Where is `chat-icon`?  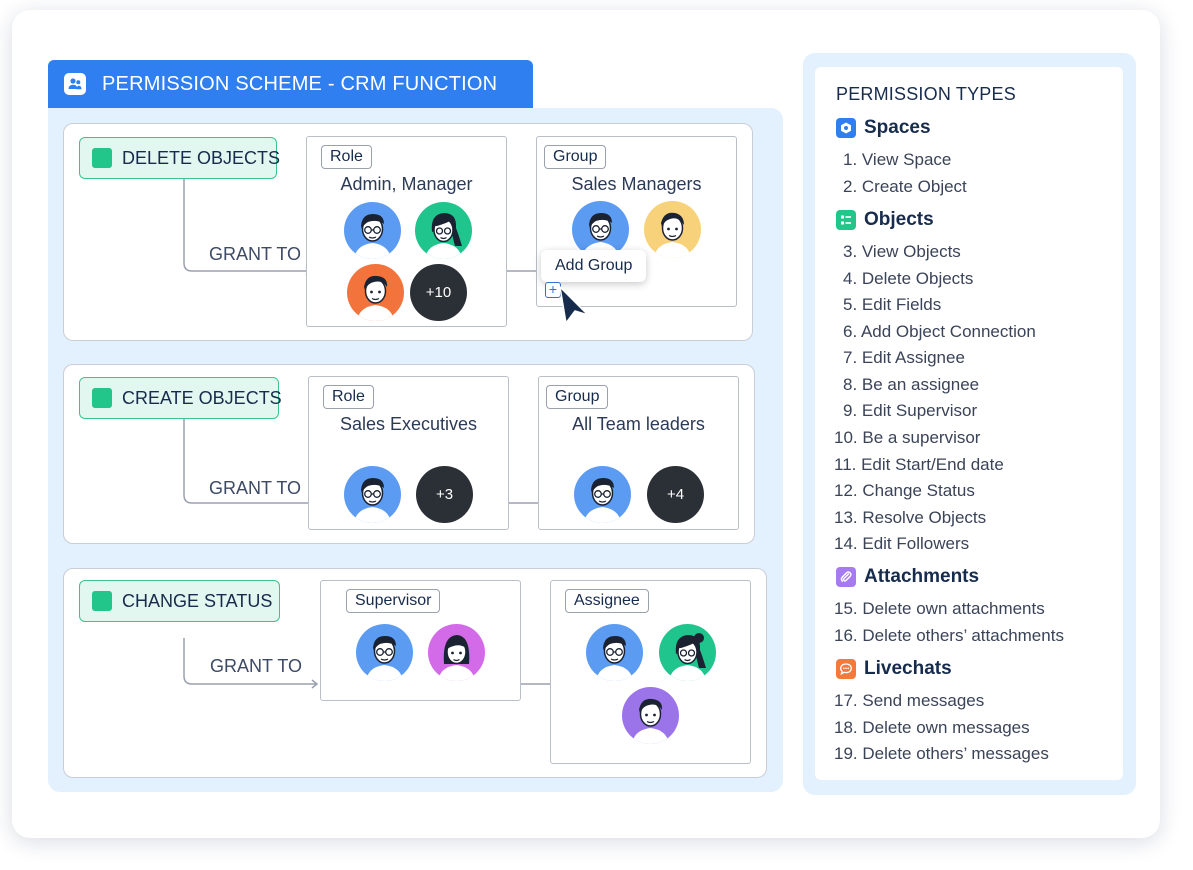 chat-icon is located at coordinates (846, 669).